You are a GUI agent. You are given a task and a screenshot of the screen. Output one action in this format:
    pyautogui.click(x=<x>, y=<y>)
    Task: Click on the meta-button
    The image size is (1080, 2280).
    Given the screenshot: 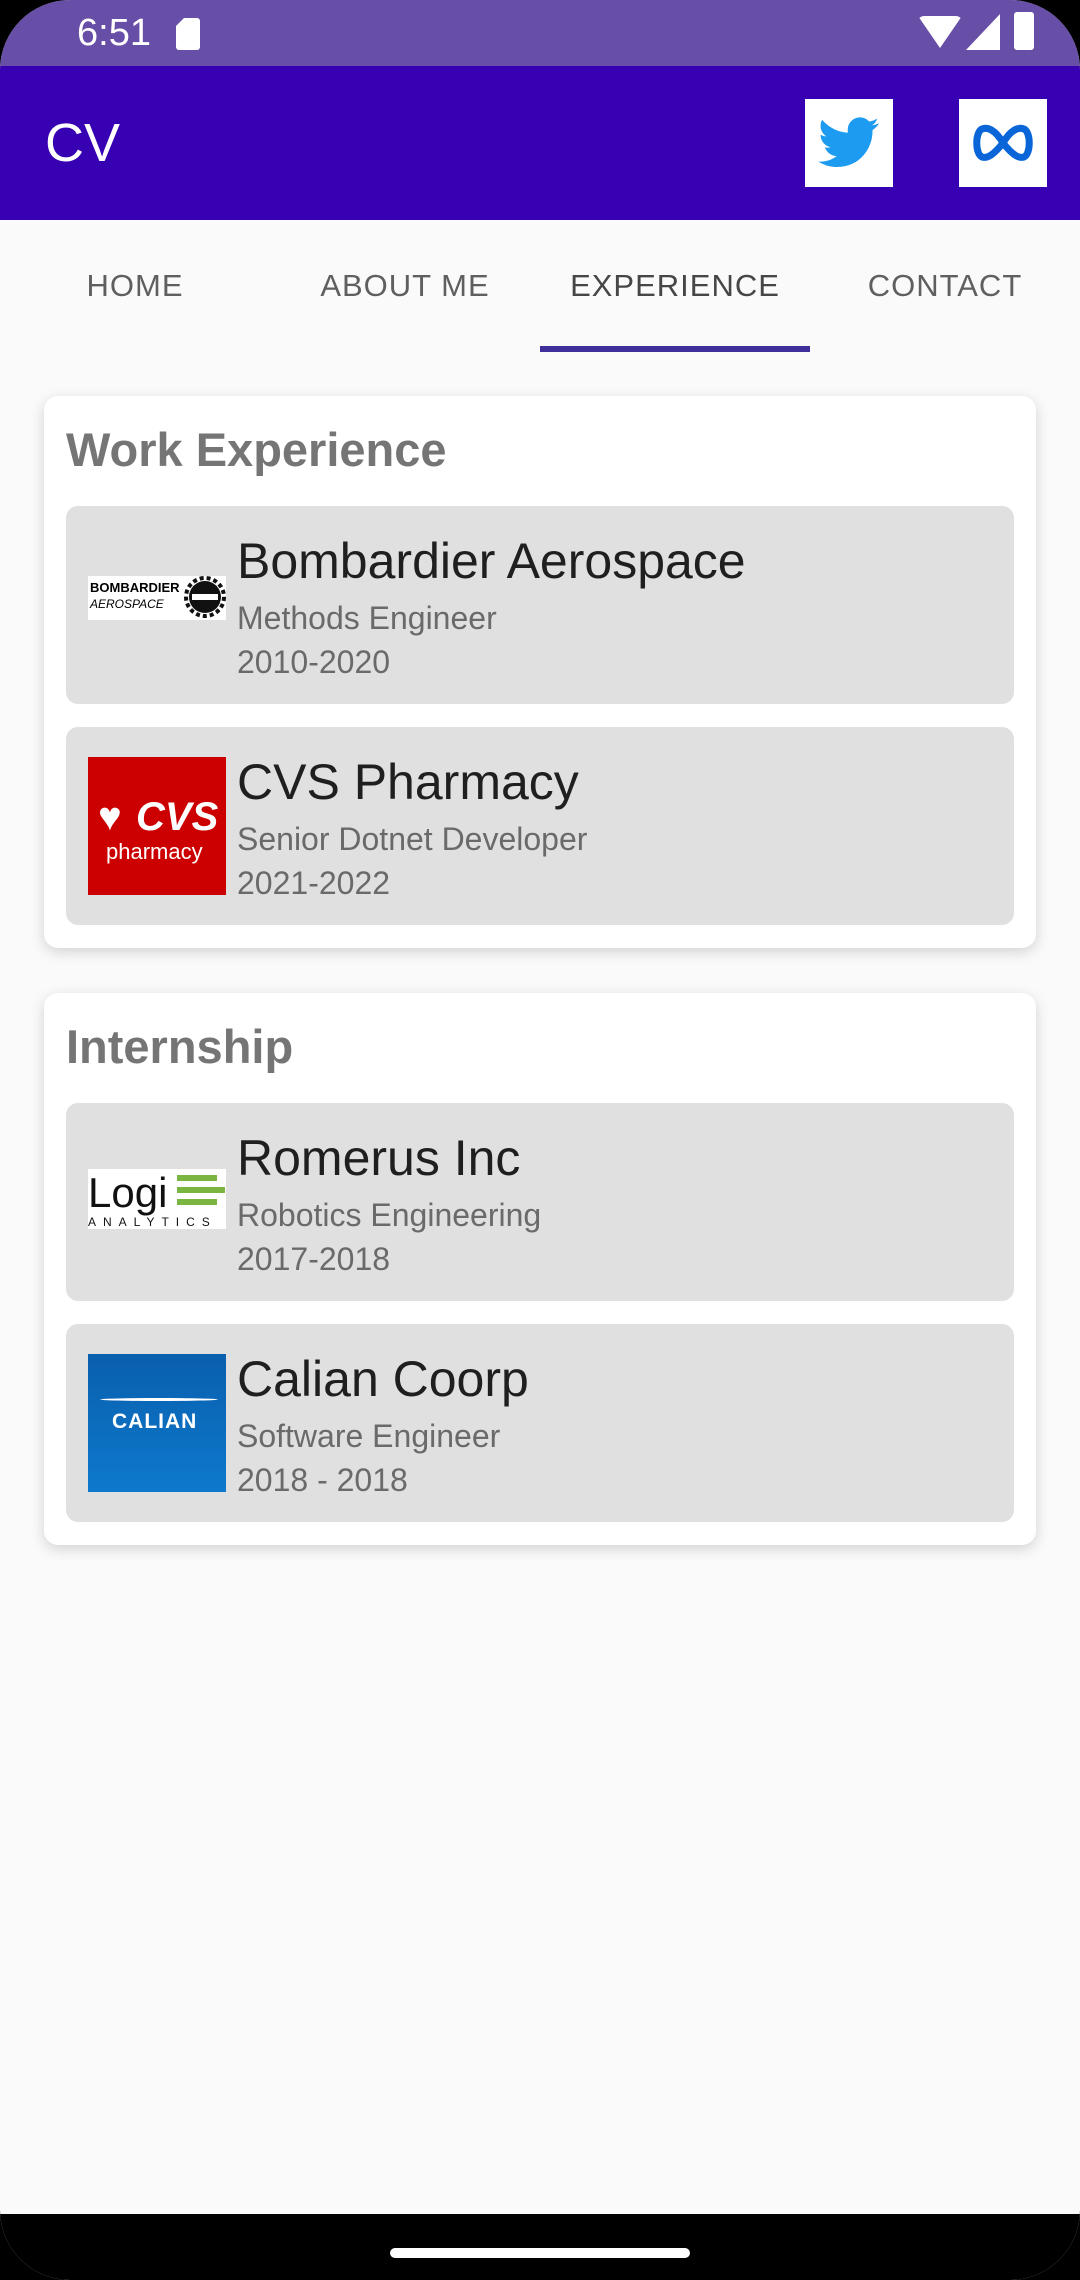 What is the action you would take?
    pyautogui.click(x=1003, y=143)
    